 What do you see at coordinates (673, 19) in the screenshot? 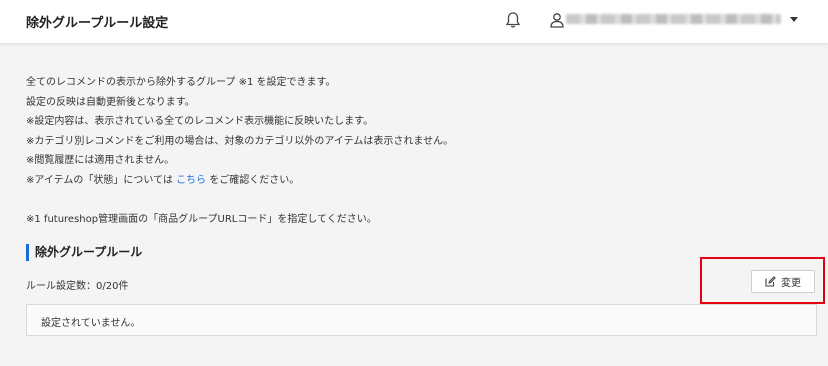
I see `user-name-blurred` at bounding box center [673, 19].